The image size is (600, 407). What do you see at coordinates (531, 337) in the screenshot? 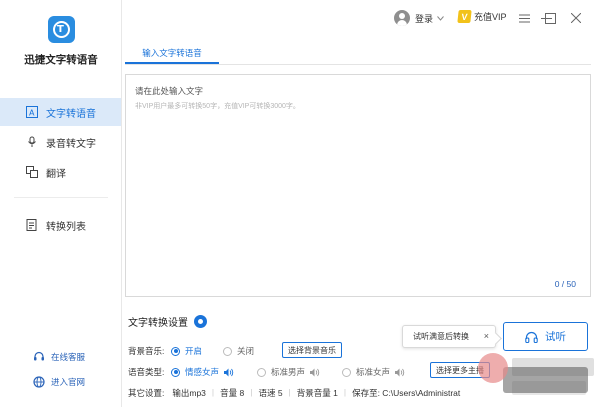
I see `headphones-icon` at bounding box center [531, 337].